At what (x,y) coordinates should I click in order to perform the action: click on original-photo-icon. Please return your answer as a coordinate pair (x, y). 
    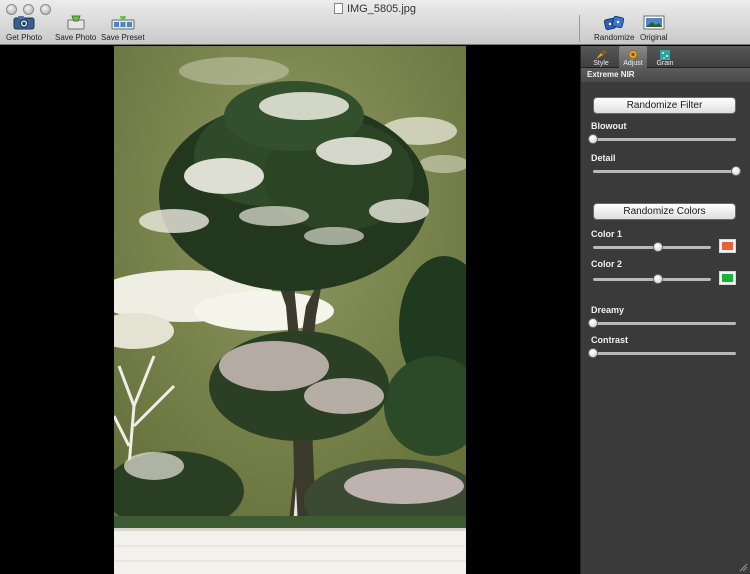
    Looking at the image, I should click on (654, 22).